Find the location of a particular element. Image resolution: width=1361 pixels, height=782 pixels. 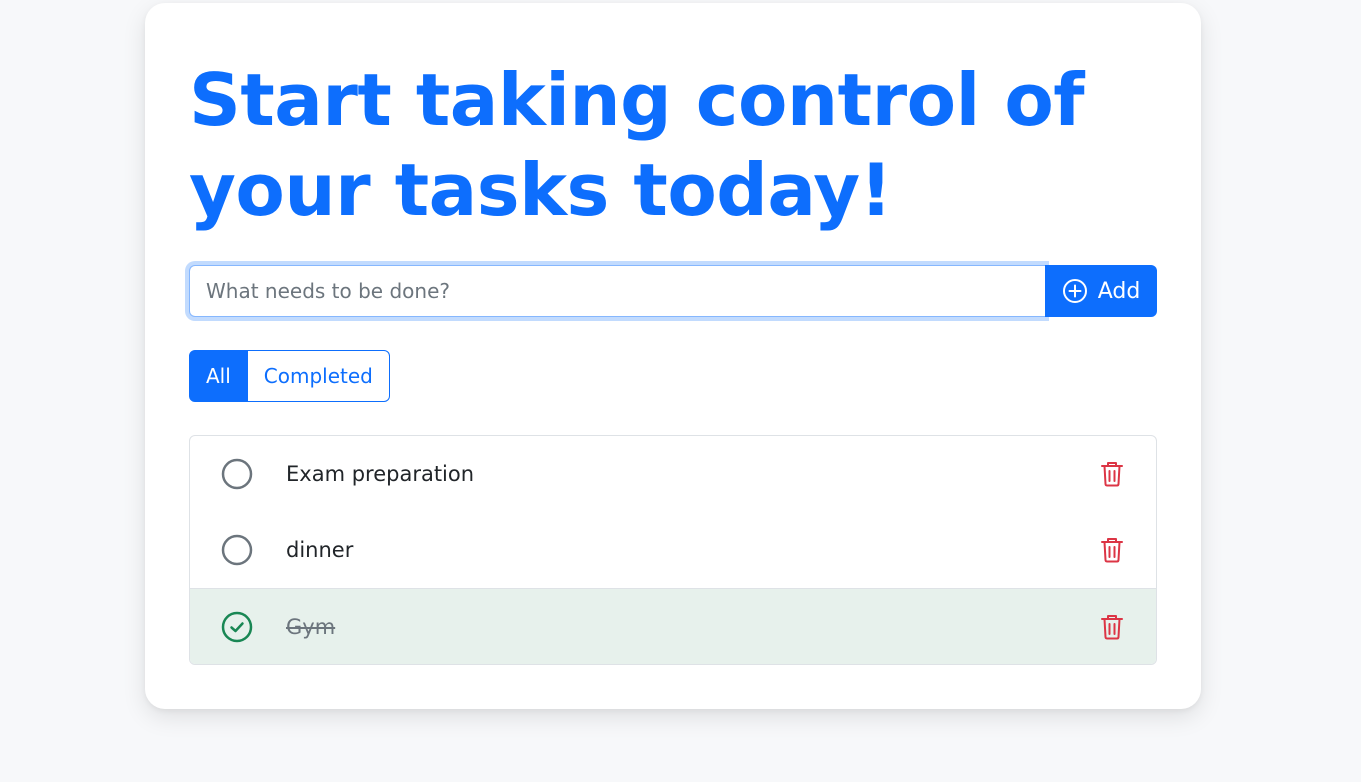

add-button-label: Add is located at coordinates (1119, 291).